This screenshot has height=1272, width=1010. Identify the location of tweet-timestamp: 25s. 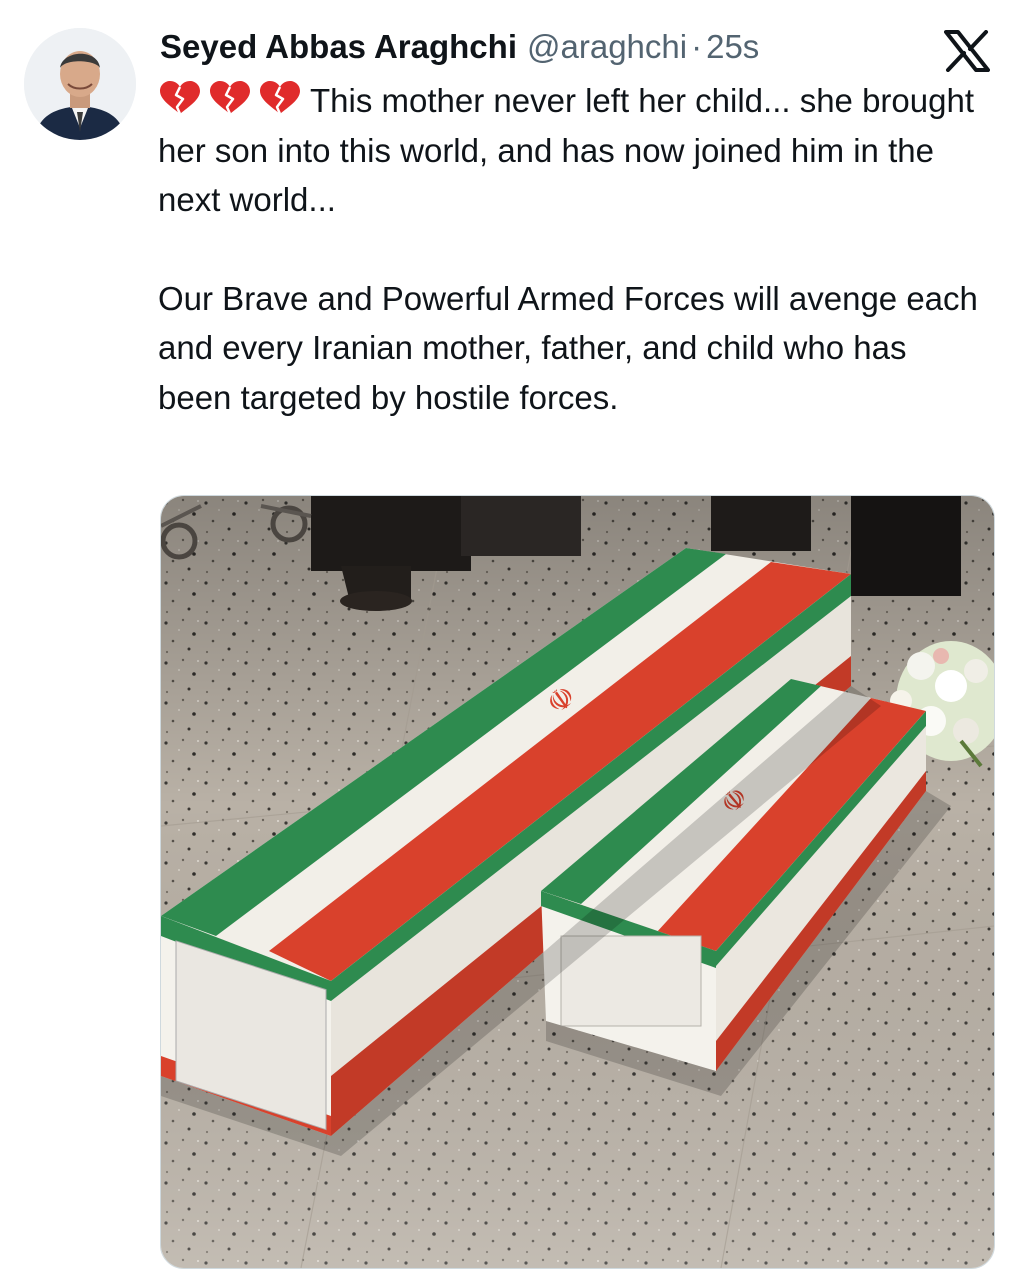
(732, 47).